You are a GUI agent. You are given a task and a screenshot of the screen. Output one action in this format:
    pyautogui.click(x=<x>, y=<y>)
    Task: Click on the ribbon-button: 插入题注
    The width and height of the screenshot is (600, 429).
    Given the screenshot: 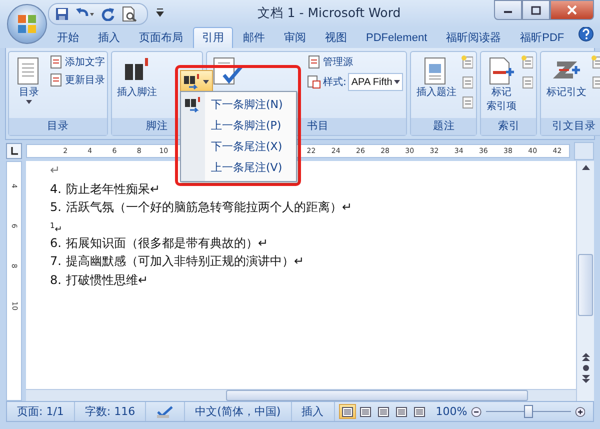 What is the action you would take?
    pyautogui.click(x=436, y=77)
    